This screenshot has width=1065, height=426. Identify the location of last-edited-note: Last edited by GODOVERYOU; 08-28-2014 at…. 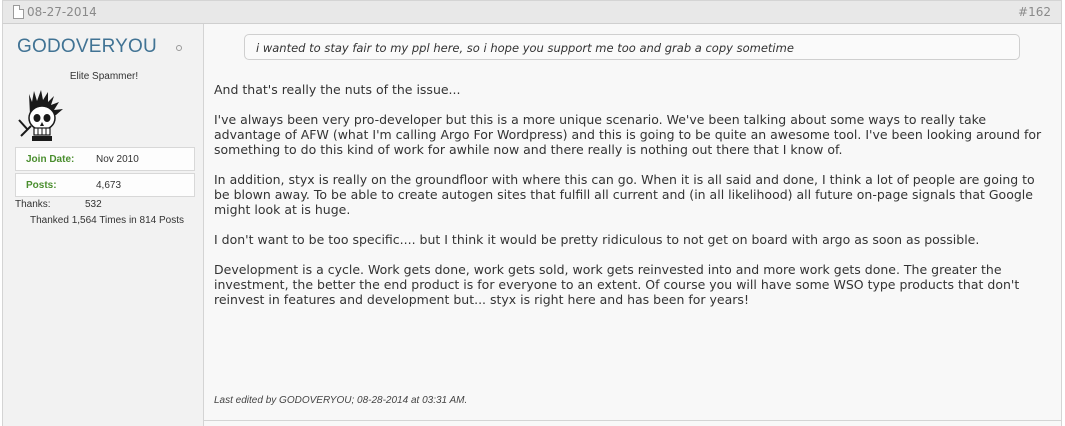
(341, 400).